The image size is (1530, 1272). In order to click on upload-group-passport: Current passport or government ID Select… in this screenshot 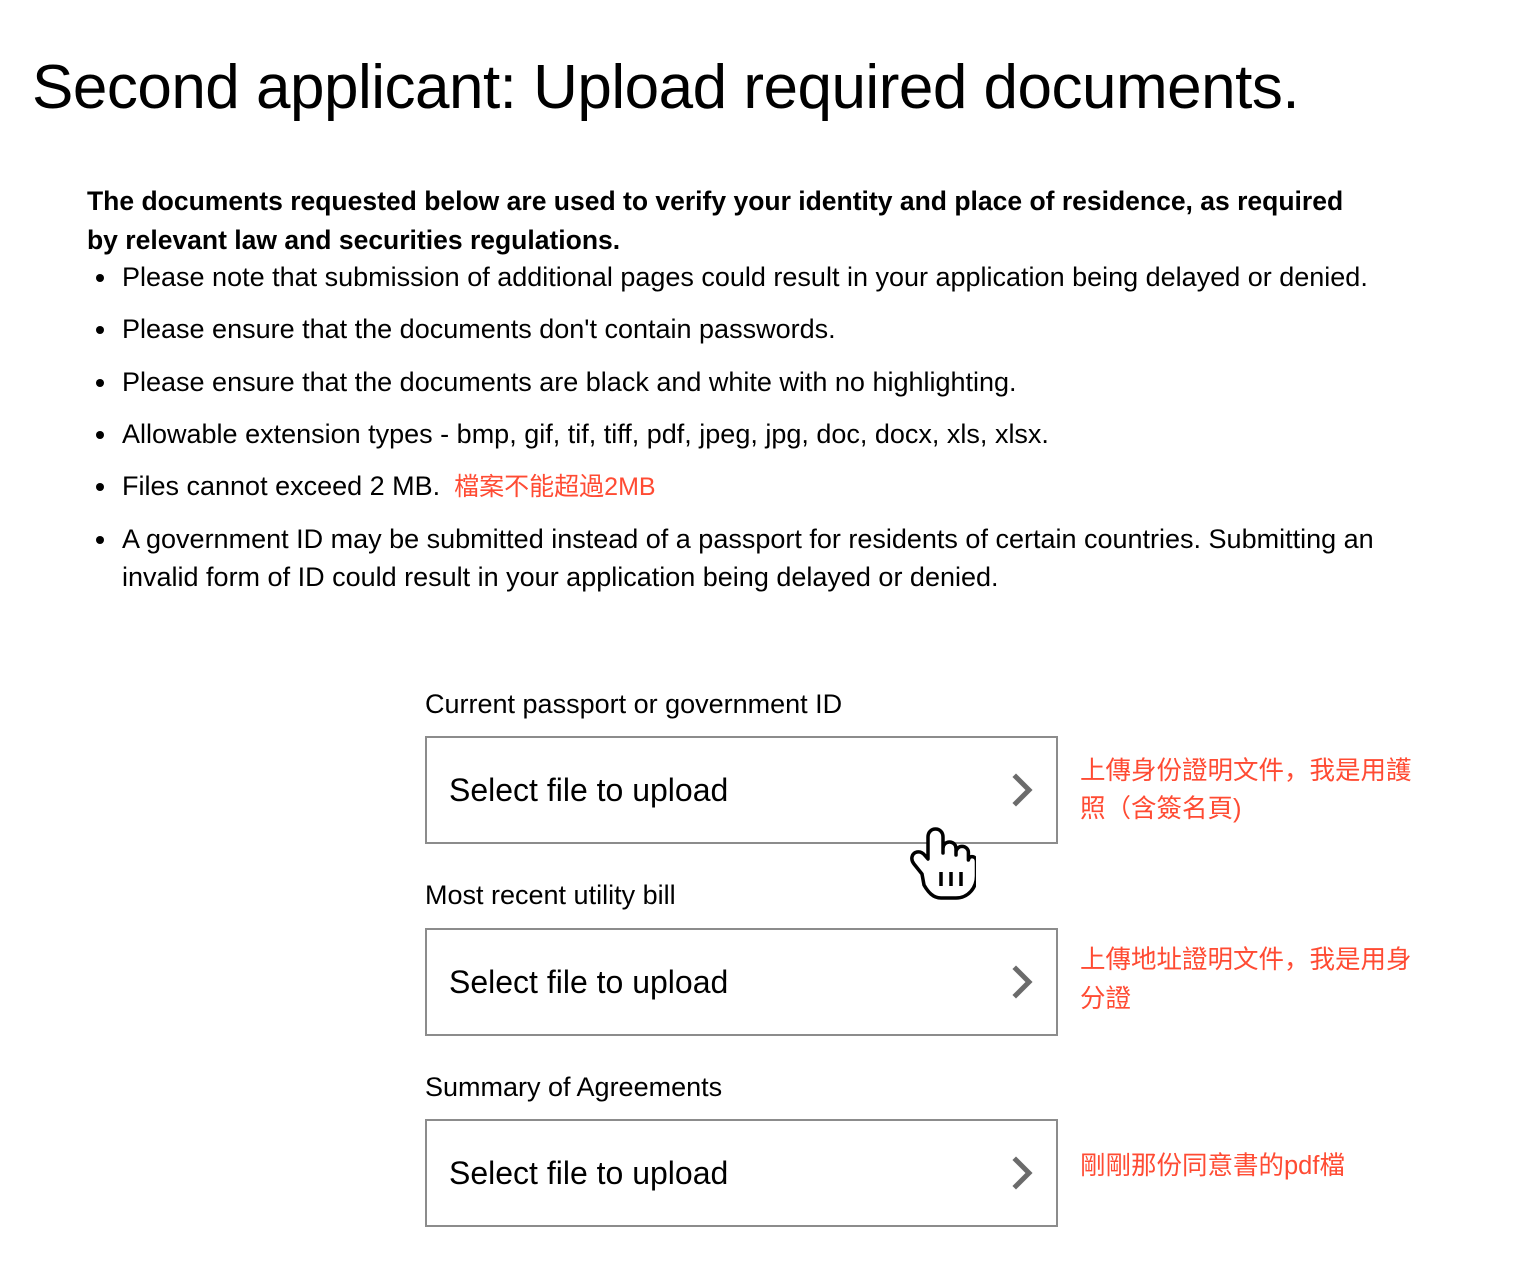, I will do `click(930, 766)`.